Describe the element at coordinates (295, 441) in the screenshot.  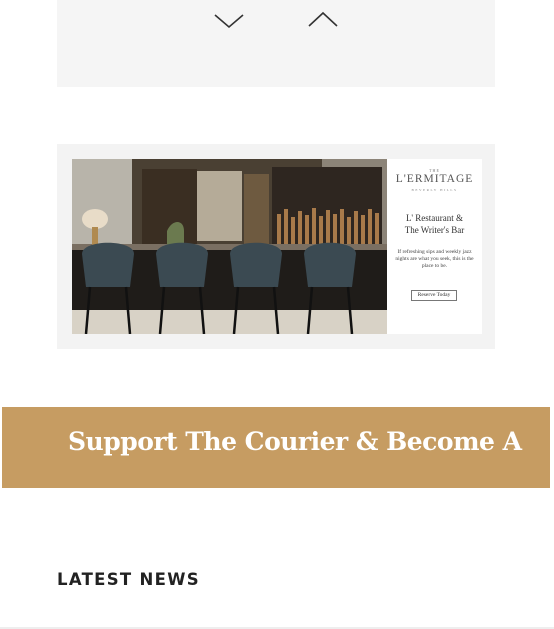
I see `support-banner-text: Support The Courier & Become A` at that location.